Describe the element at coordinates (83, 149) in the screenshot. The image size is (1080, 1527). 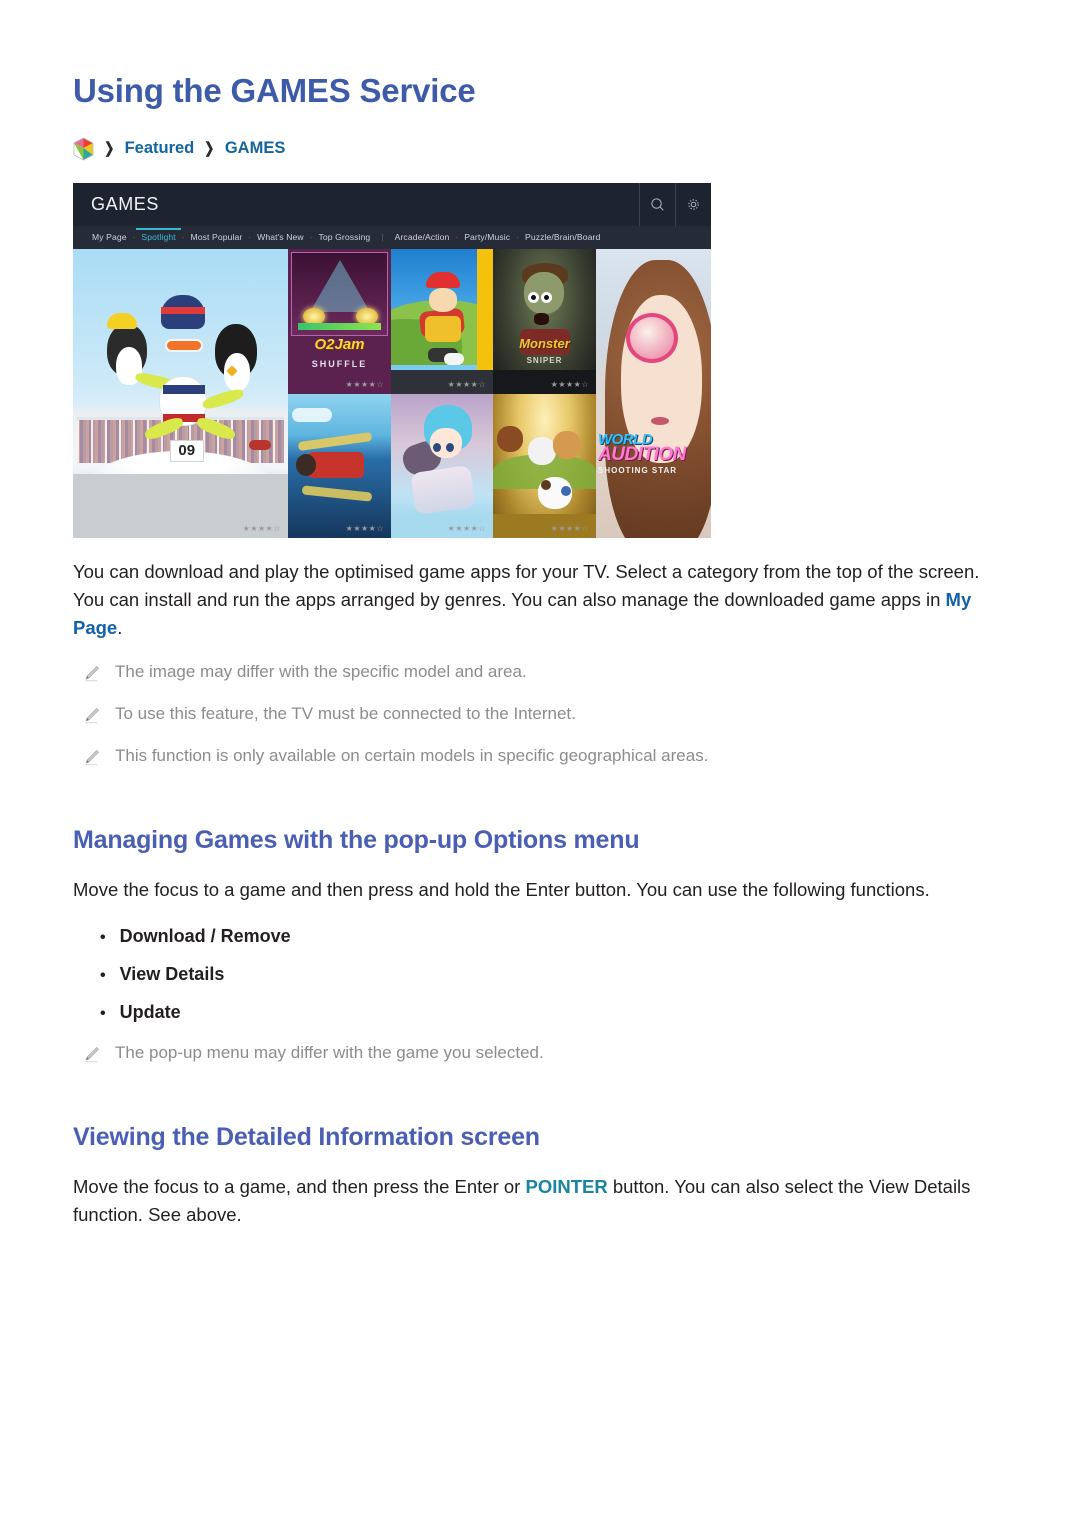
I see `smart-hub-icon` at that location.